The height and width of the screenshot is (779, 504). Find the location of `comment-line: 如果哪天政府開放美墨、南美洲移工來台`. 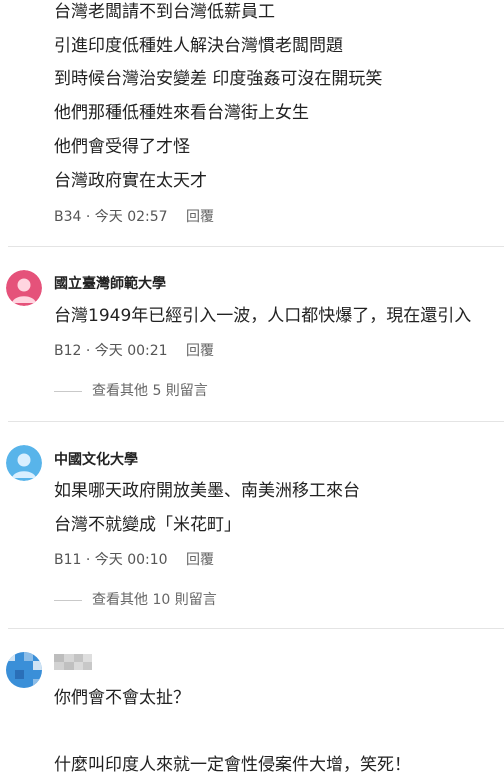

comment-line: 如果哪天政府開放美墨、南美洲移工來台 is located at coordinates (207, 491).